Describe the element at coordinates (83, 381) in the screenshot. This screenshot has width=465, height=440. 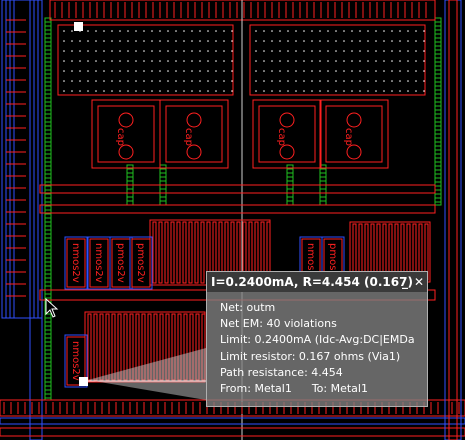
I see `probe-point-marker` at that location.